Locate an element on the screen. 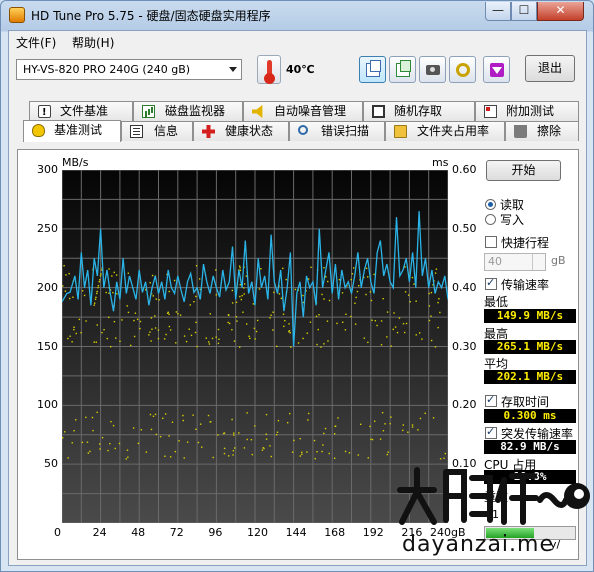  tab-benchmark: 基准测试 is located at coordinates (72, 131).